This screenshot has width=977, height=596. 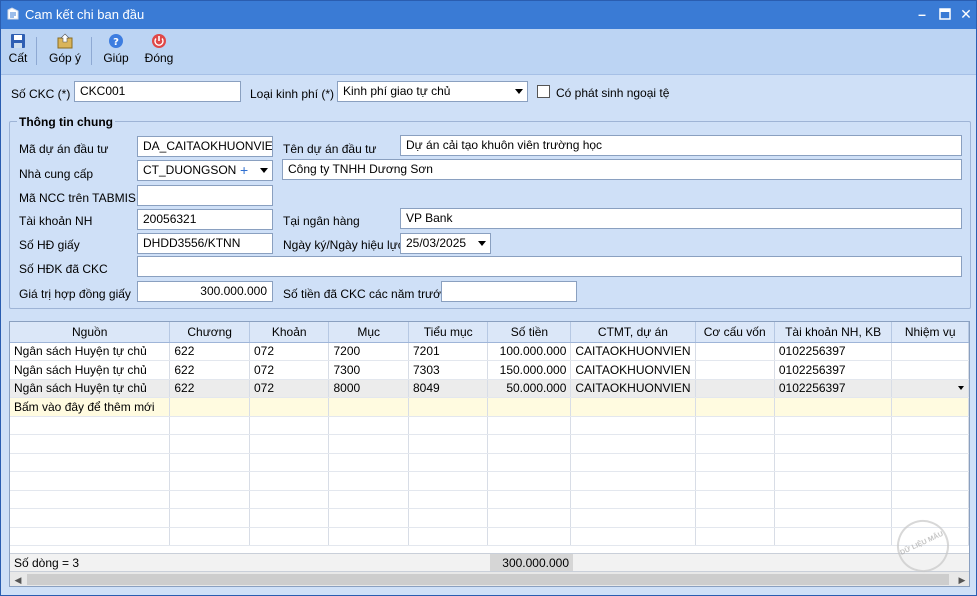 What do you see at coordinates (365, 294) in the screenshot?
I see `prev-years-label: Số tiền đã CKC các năm trước` at bounding box center [365, 294].